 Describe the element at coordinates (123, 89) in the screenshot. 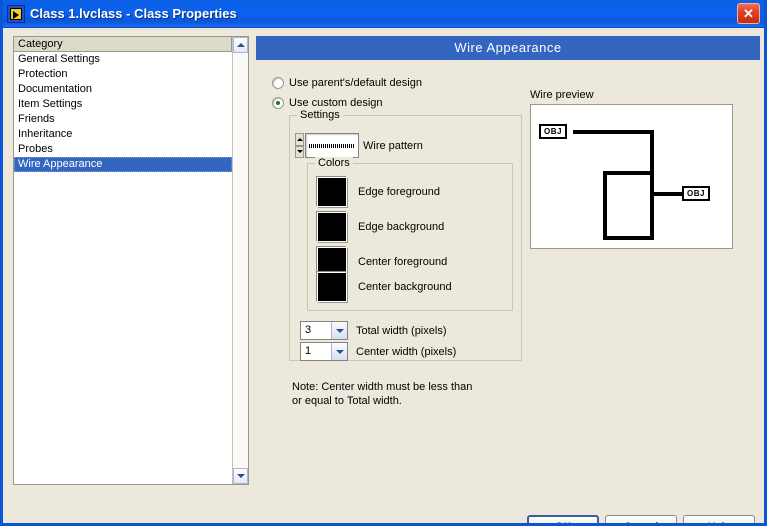

I see `category-item-documentation: Documentation` at that location.